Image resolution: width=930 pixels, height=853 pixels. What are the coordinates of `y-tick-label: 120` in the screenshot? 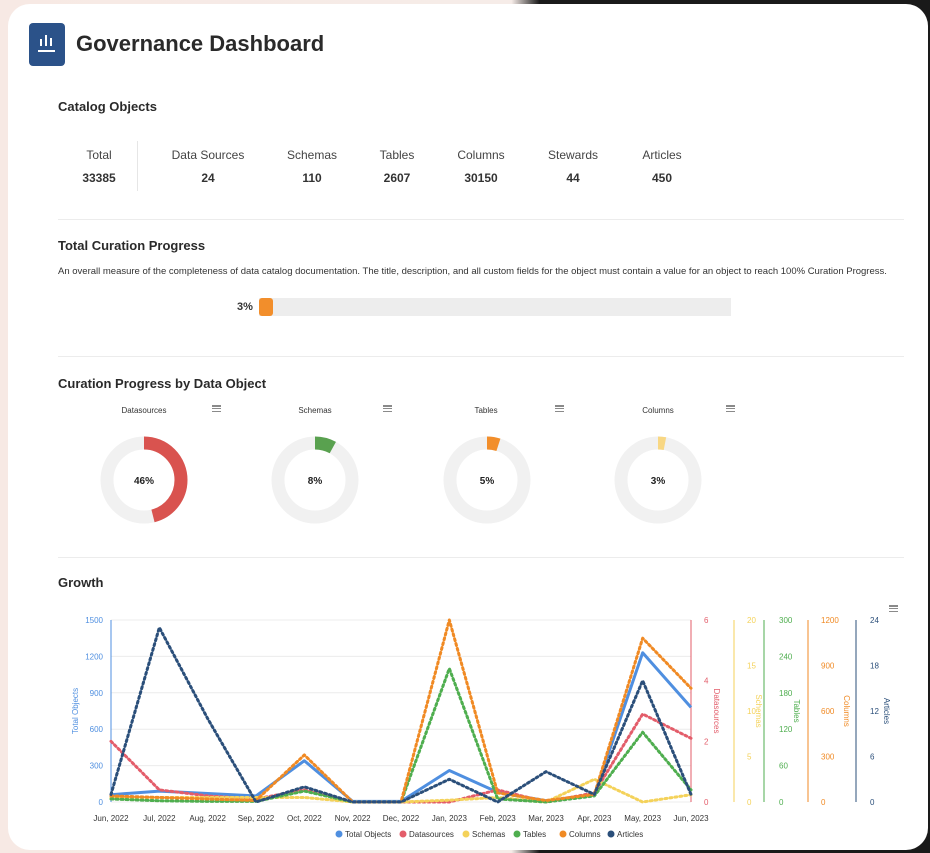 It's located at (786, 729).